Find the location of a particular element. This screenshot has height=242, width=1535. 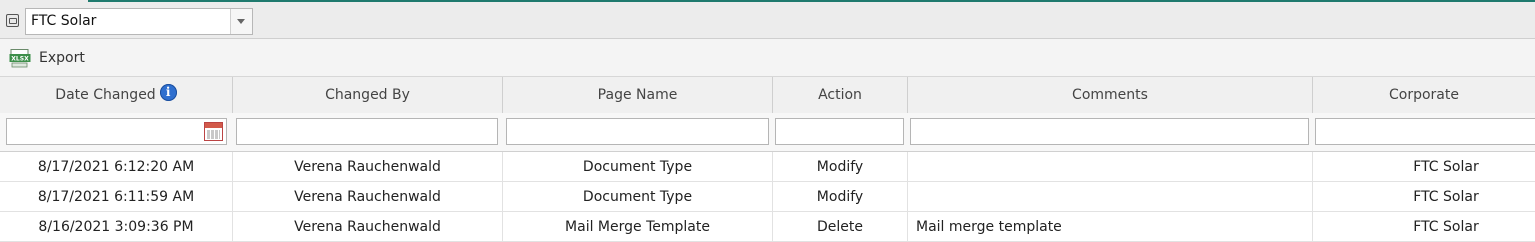

date-changed-cell: 8/16/2021 3:09:36 PM is located at coordinates (116, 227).